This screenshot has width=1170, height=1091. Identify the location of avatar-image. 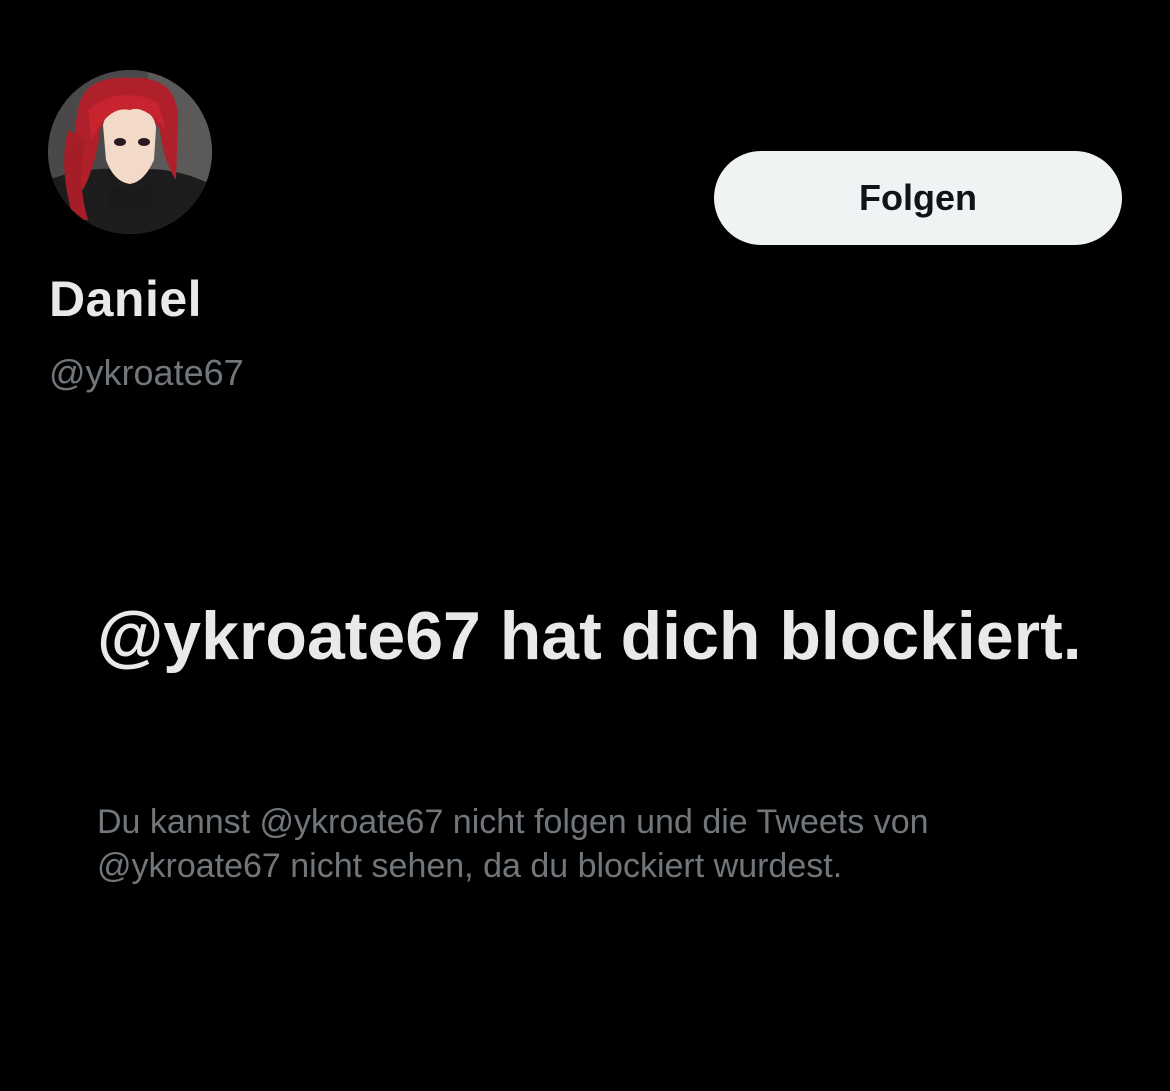
(130, 152).